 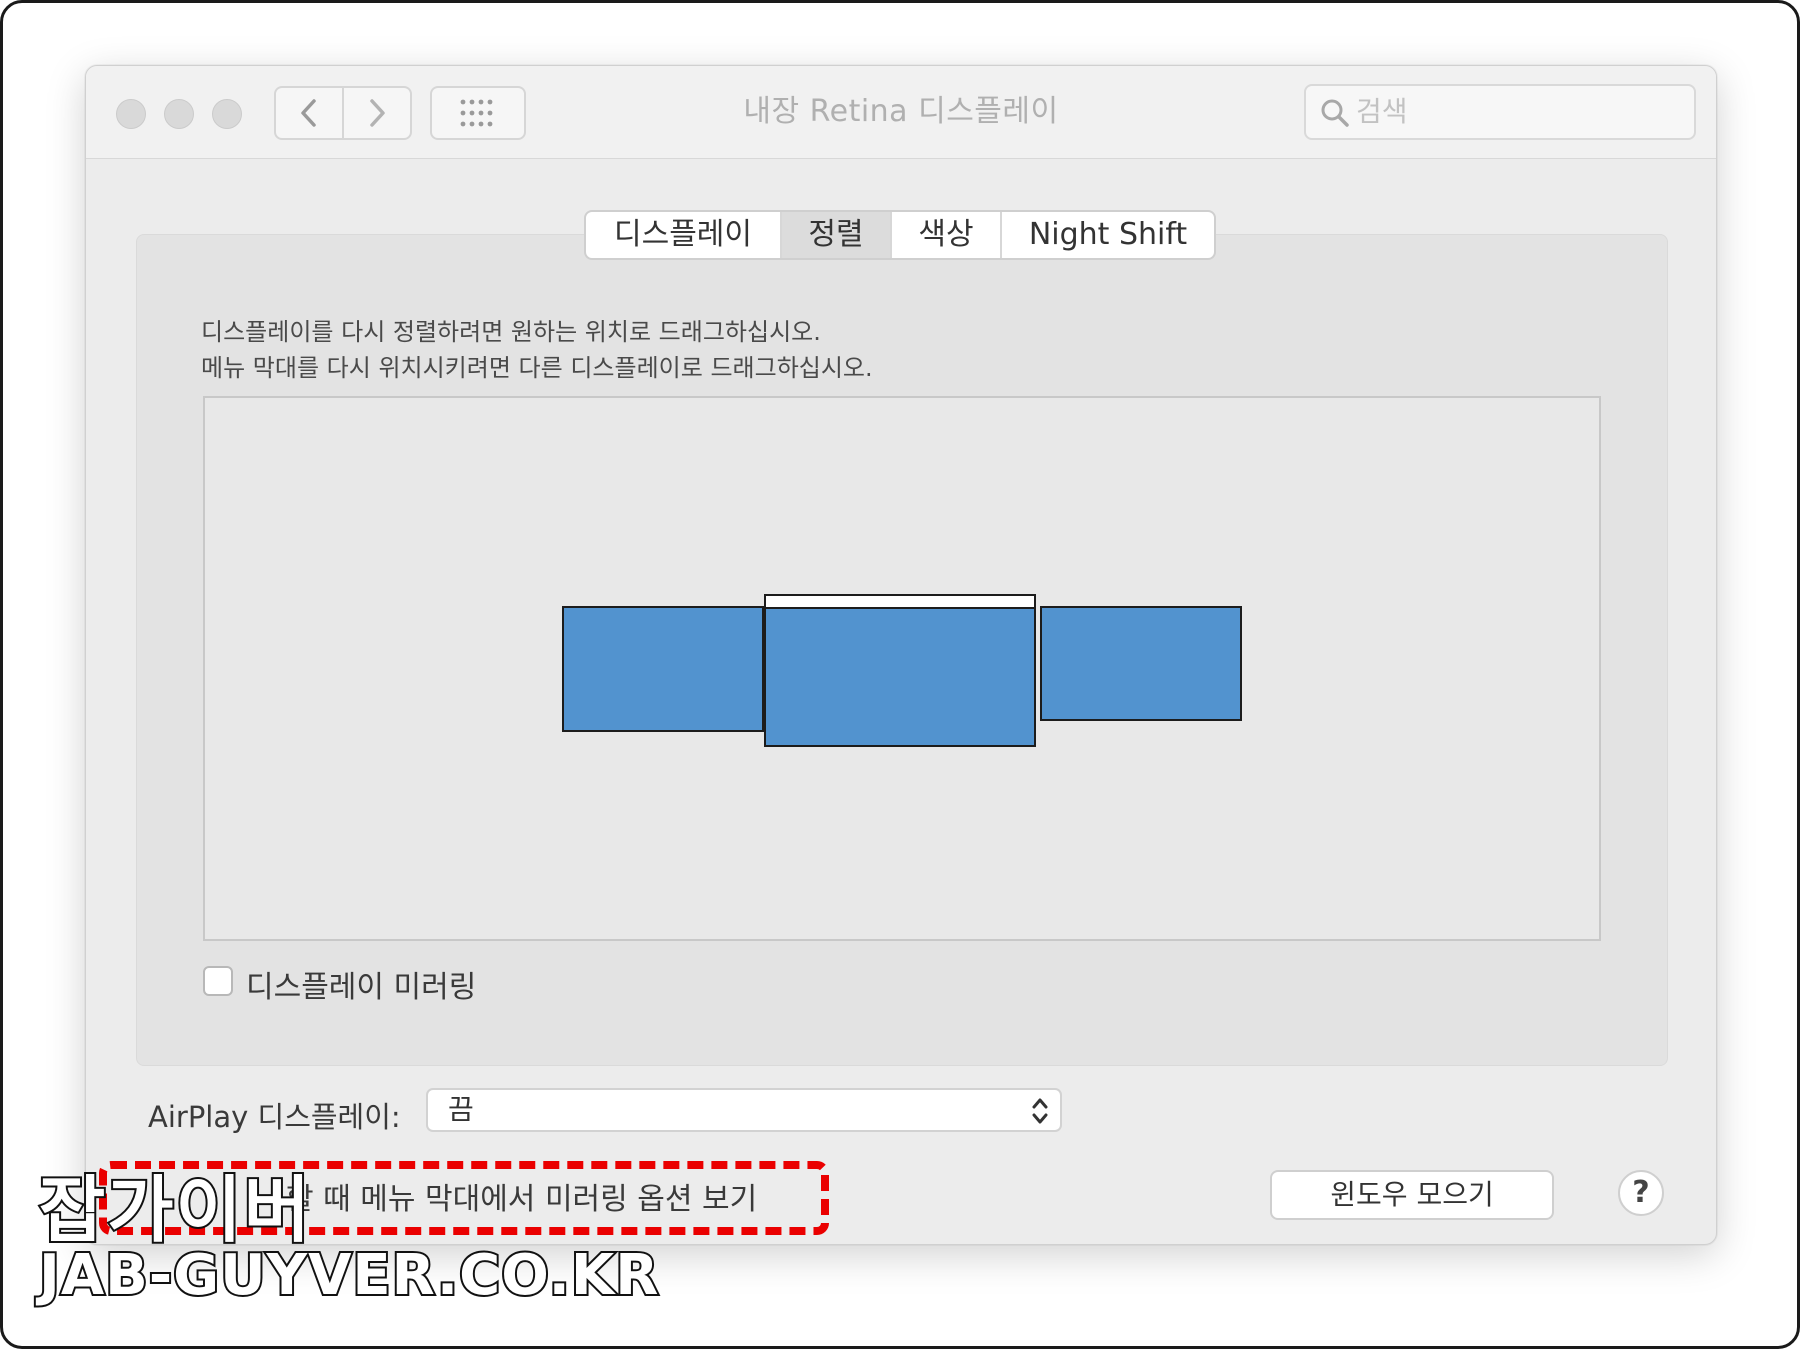 What do you see at coordinates (1335, 113) in the screenshot?
I see `magnifier-icon` at bounding box center [1335, 113].